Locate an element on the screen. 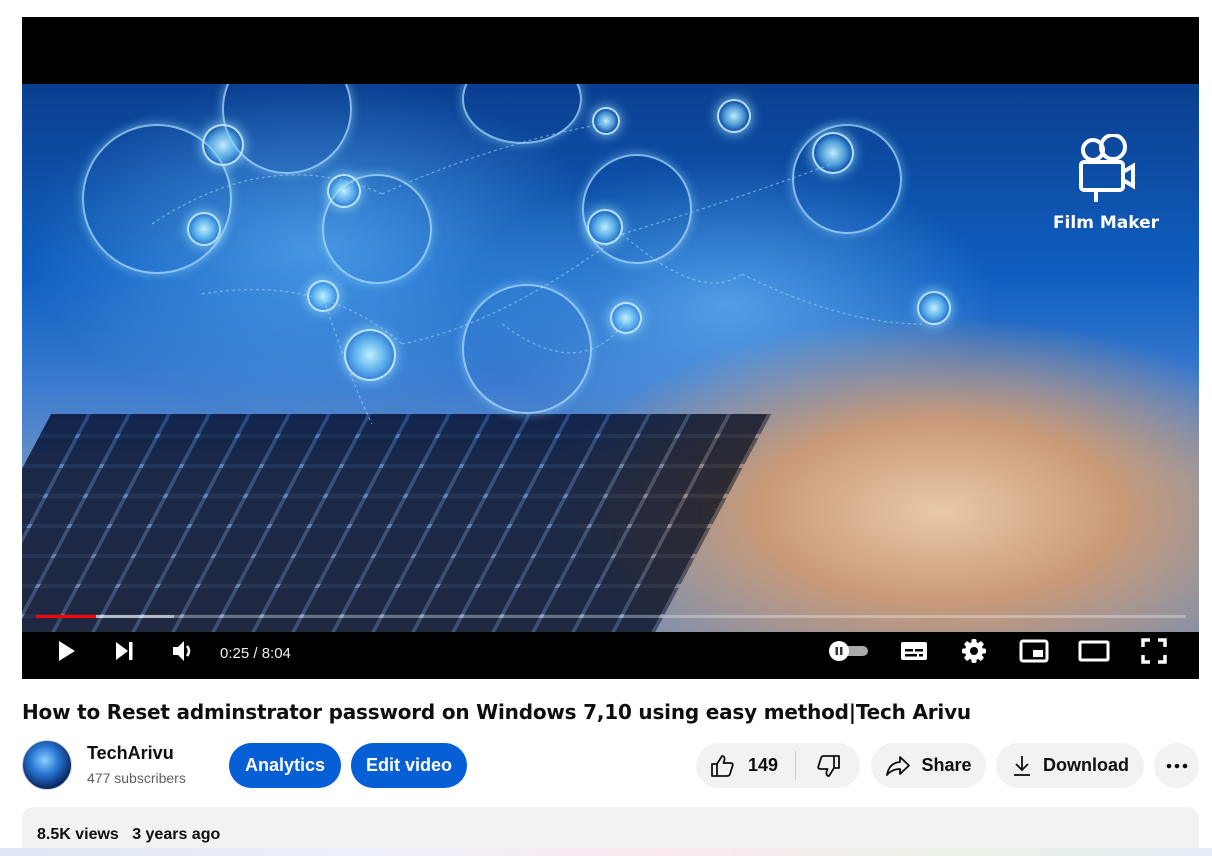  thumbs-up-icon is located at coordinates (722, 765).